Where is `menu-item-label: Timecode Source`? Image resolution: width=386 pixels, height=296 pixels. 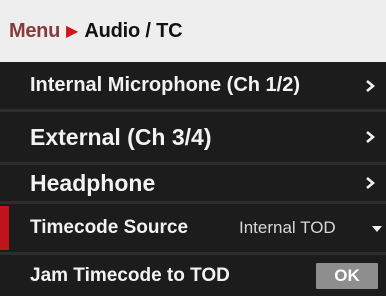 menu-item-label: Timecode Source is located at coordinates (109, 227).